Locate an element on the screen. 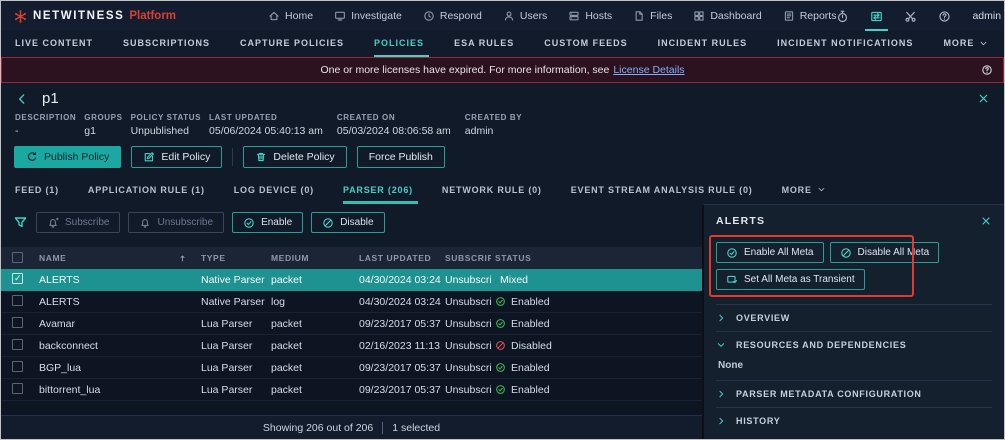 Image resolution: width=1005 pixels, height=440 pixels. tab-esa-rule: EVENT STREAM ANALYSIS RULE (0) is located at coordinates (664, 191).